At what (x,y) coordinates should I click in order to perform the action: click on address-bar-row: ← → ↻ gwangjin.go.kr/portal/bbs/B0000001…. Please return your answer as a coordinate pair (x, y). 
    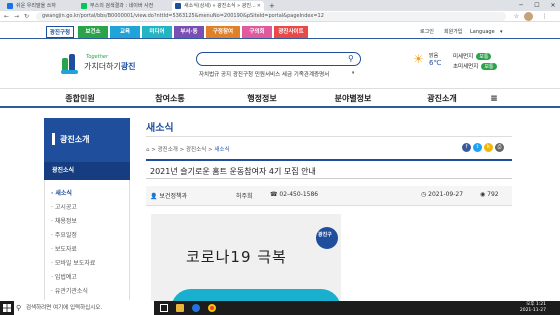
    Looking at the image, I should click on (280, 16).